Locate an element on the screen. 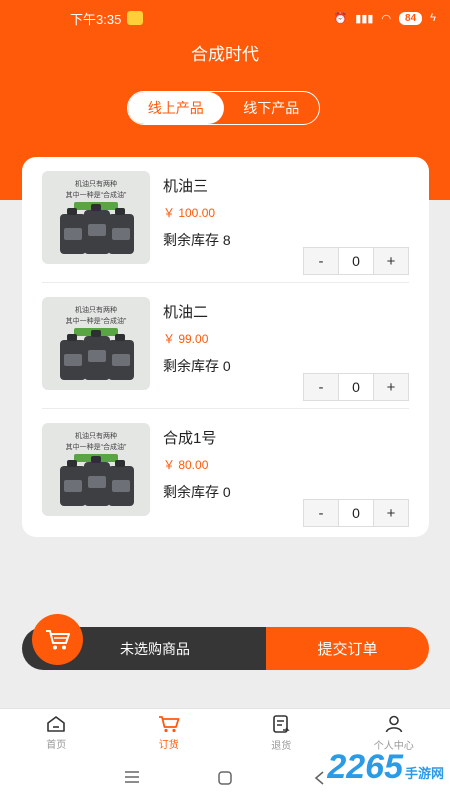 The width and height of the screenshot is (450, 800). home-square-icon is located at coordinates (225, 778).